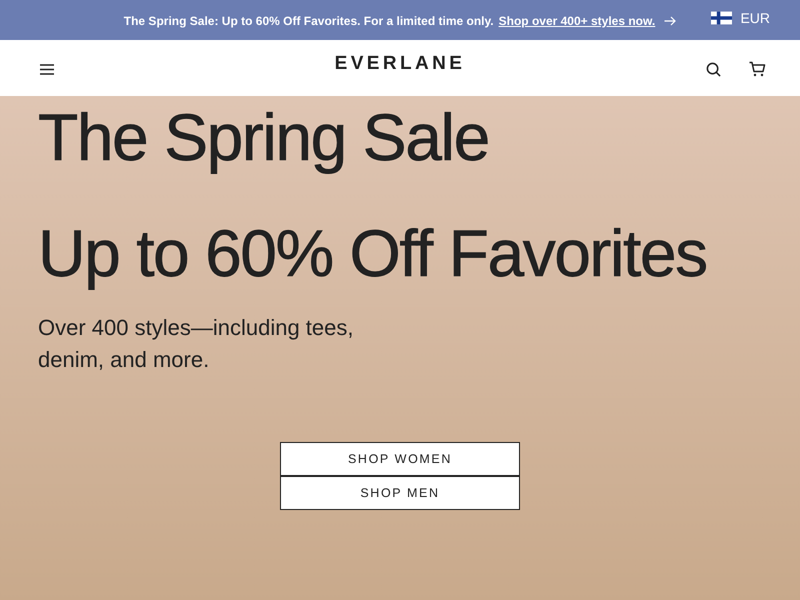 Image resolution: width=800 pixels, height=600 pixels. I want to click on finland-flag-icon, so click(721, 17).